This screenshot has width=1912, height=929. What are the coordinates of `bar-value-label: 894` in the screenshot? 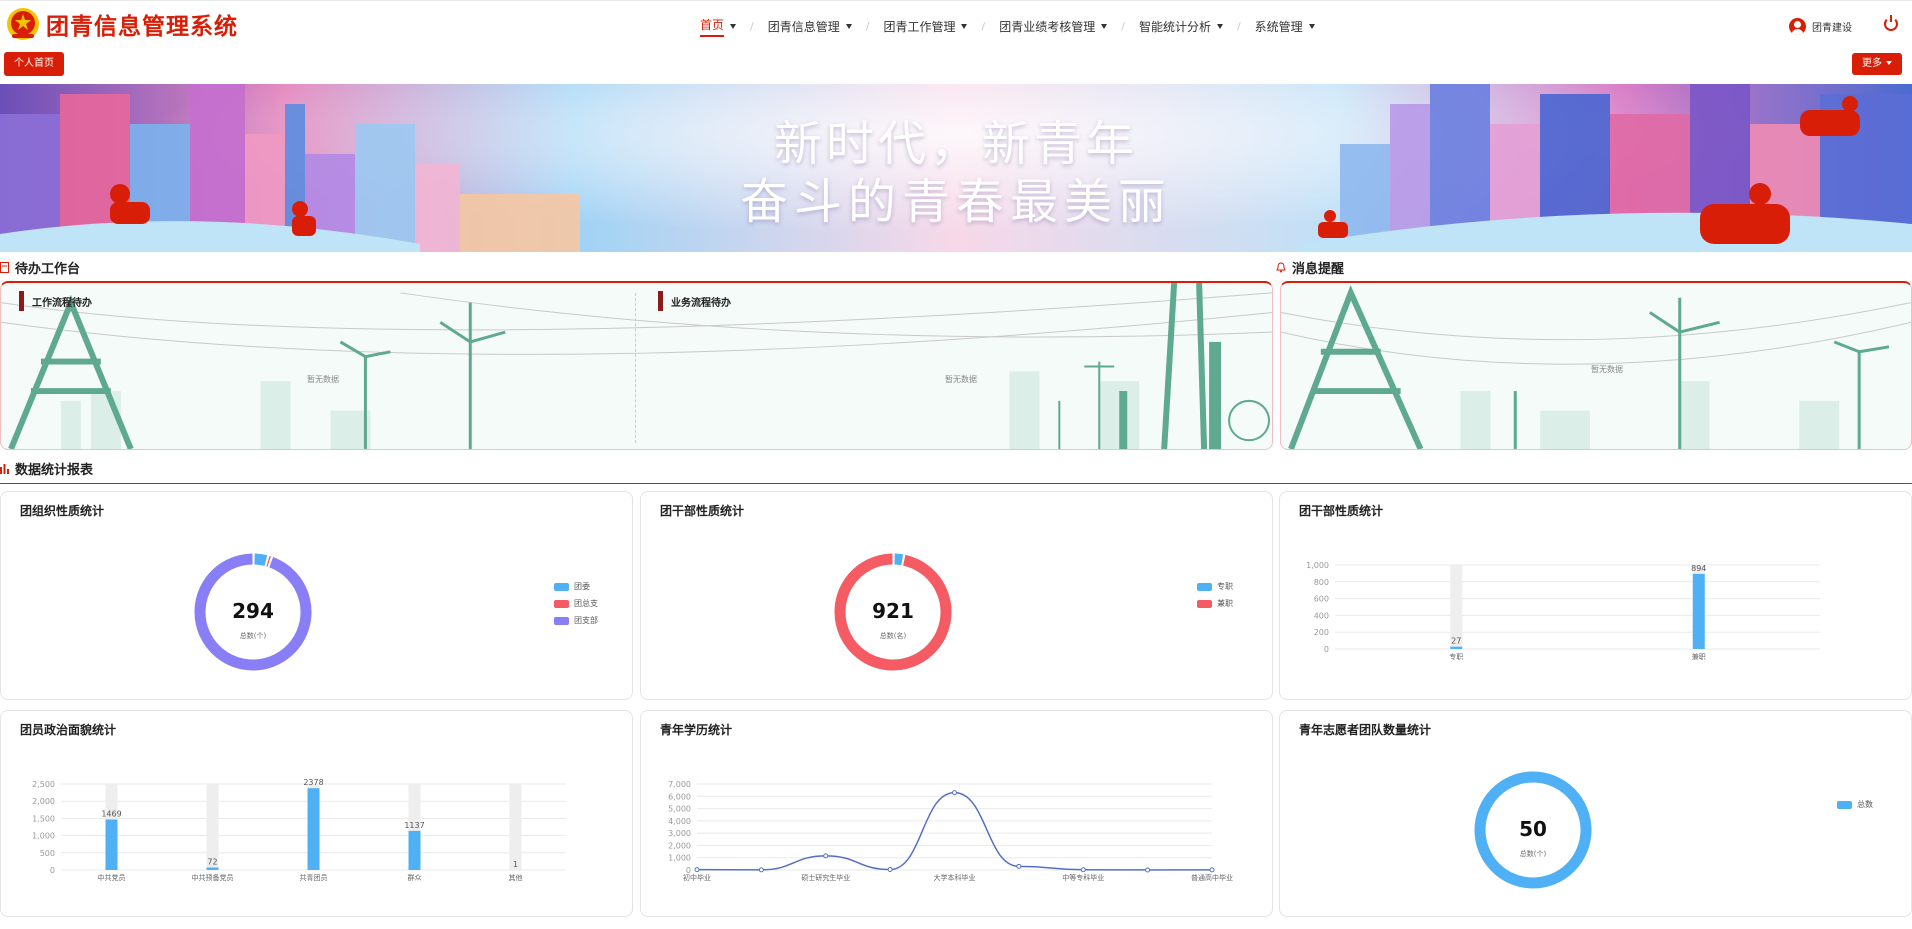 It's located at (1698, 568).